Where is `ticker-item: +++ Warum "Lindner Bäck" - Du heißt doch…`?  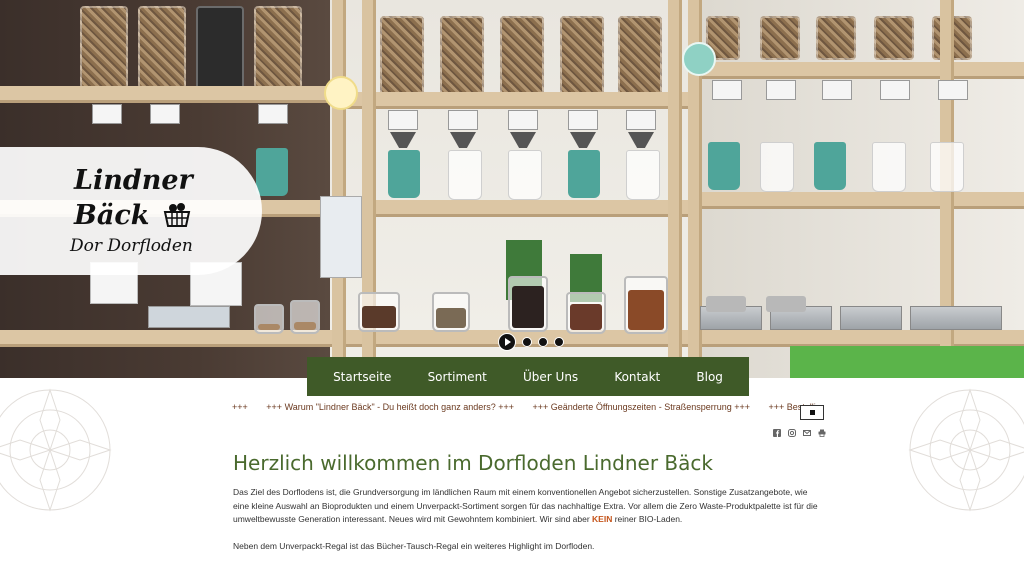
ticker-item: +++ Warum "Lindner Bäck" - Du heißt doch… is located at coordinates (390, 407).